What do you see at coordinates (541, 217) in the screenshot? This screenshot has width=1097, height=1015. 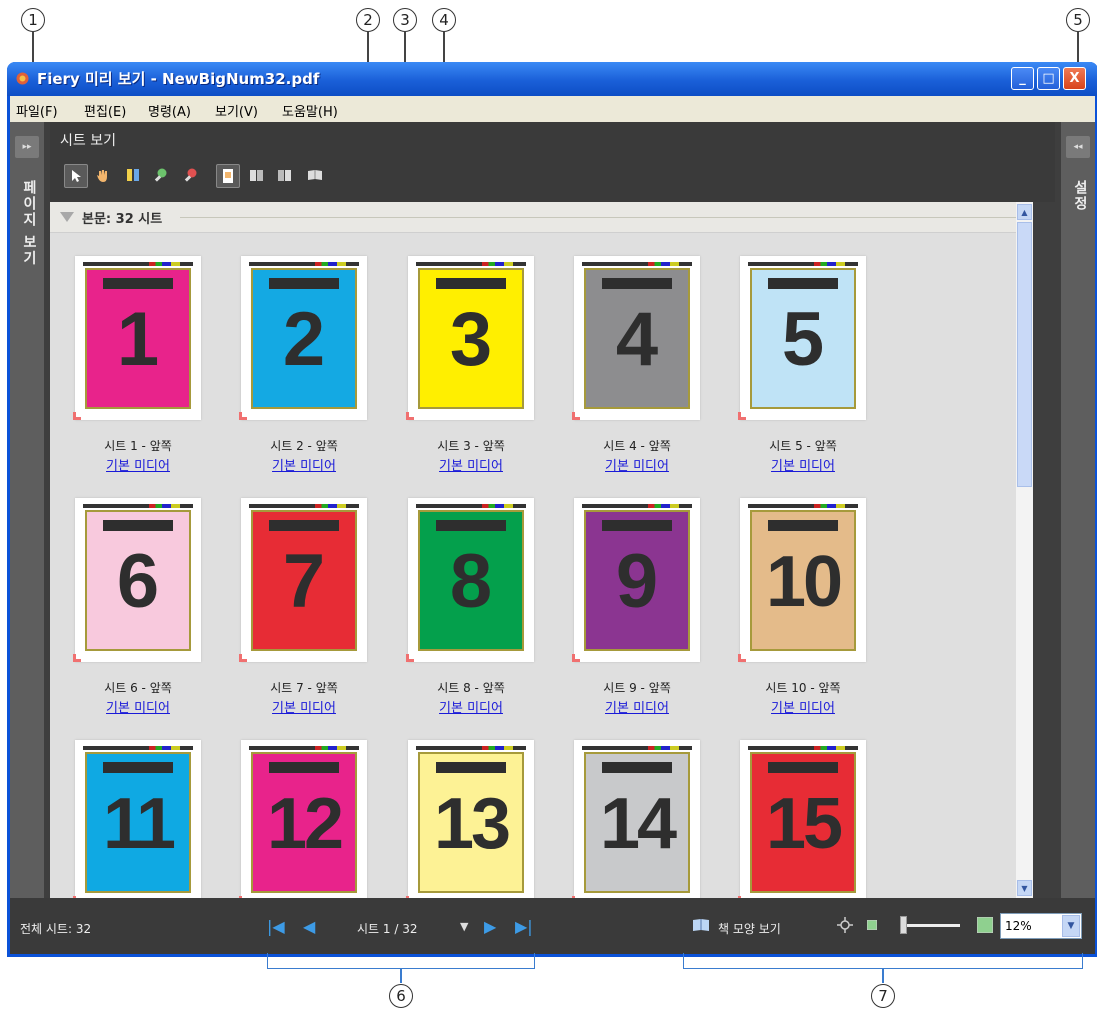 I see `section-header: 본문: 32 시트` at bounding box center [541, 217].